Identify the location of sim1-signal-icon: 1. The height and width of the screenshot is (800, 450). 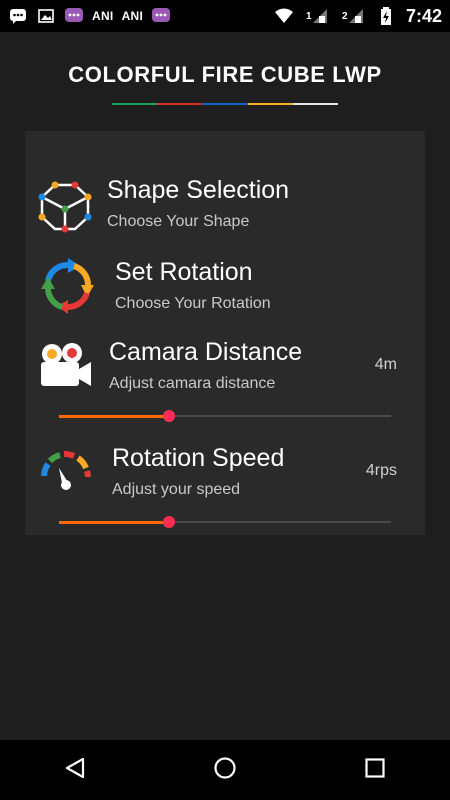
(317, 16).